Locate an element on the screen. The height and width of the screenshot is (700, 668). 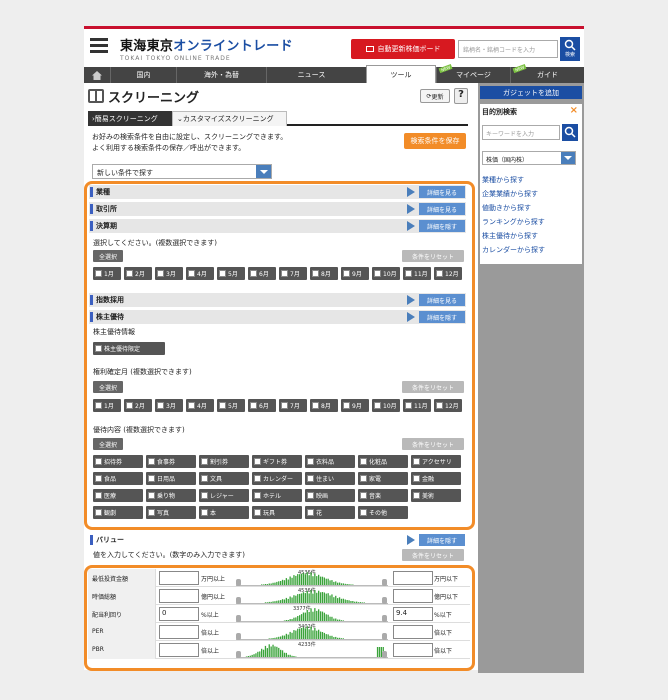
menu-icon is located at coordinates (99, 46).